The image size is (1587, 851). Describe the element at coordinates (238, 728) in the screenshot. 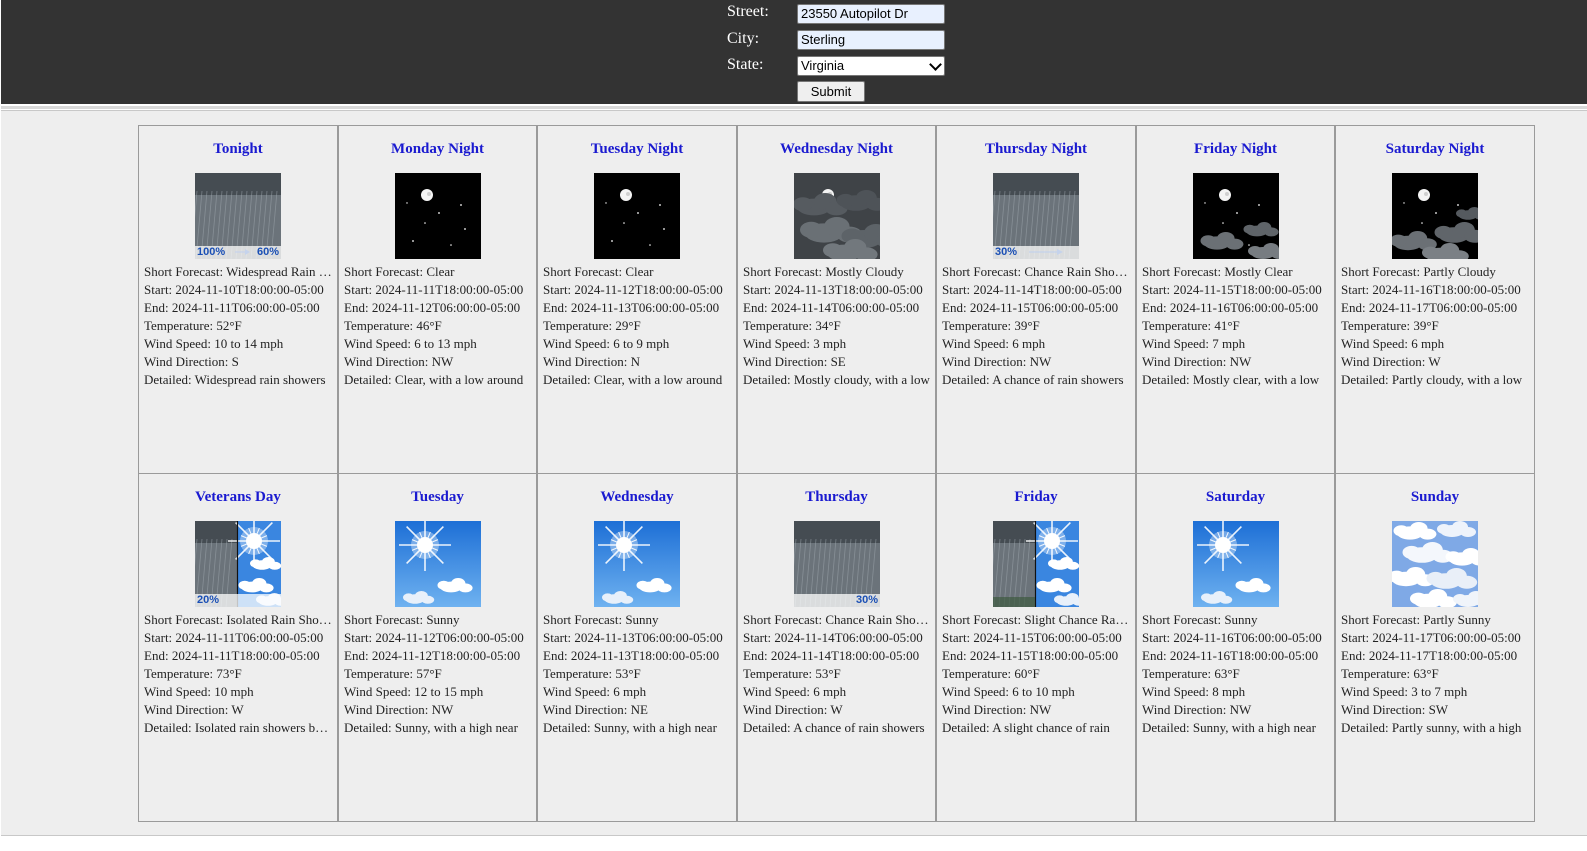

I see `forecast-detailed-line: Detailed: Isolated rain showers before` at that location.